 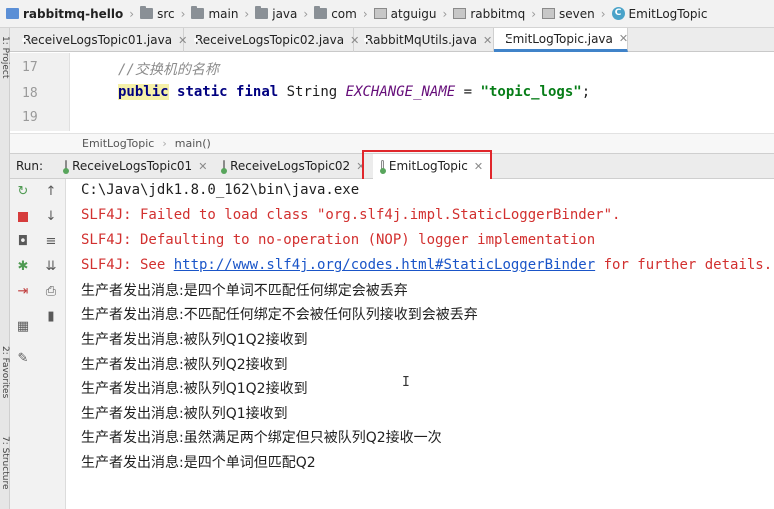 What do you see at coordinates (561, 40) in the screenshot?
I see `tab-emitlogtopic: EmitLogTopic.java ✕` at bounding box center [561, 40].